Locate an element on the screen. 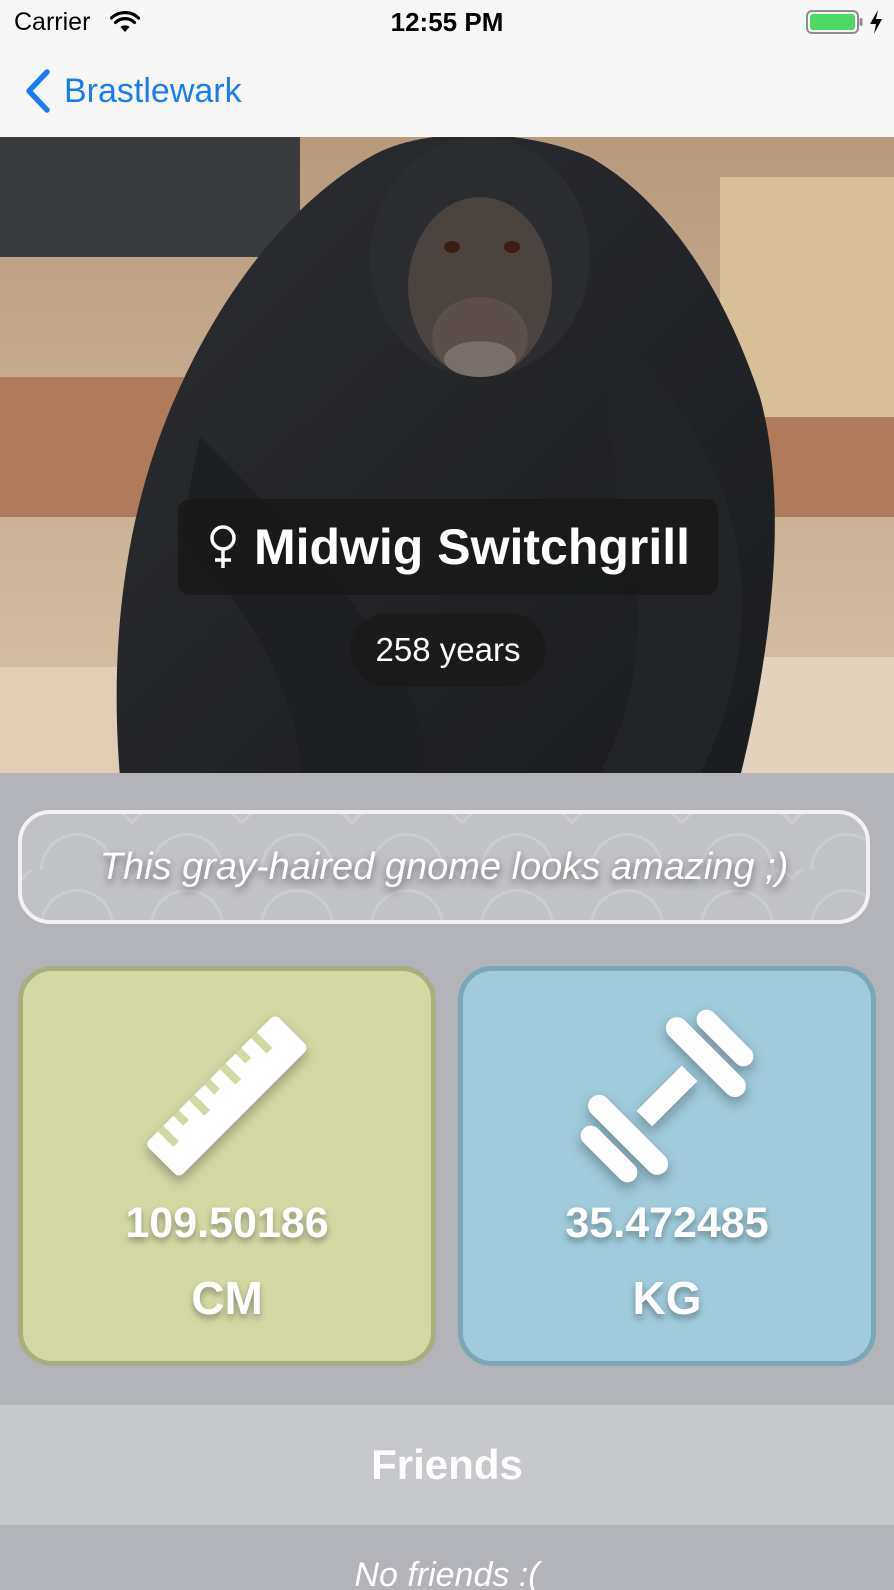 The image size is (894, 1590). friends-title: Friends is located at coordinates (447, 1464).